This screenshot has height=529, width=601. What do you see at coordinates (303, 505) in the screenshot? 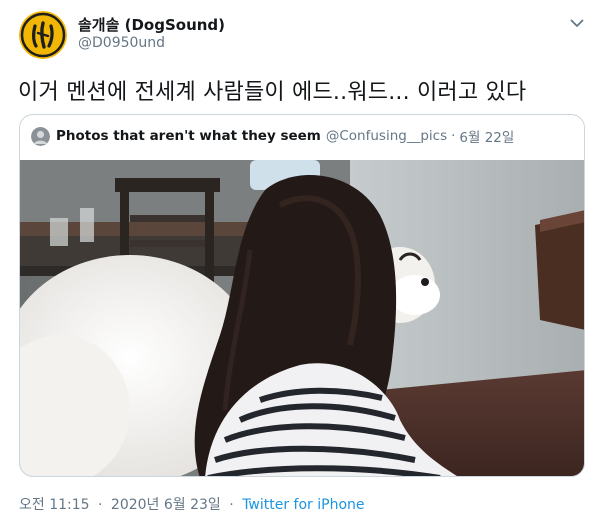
I see `tweet-source-link: Twitter for iPhone` at bounding box center [303, 505].